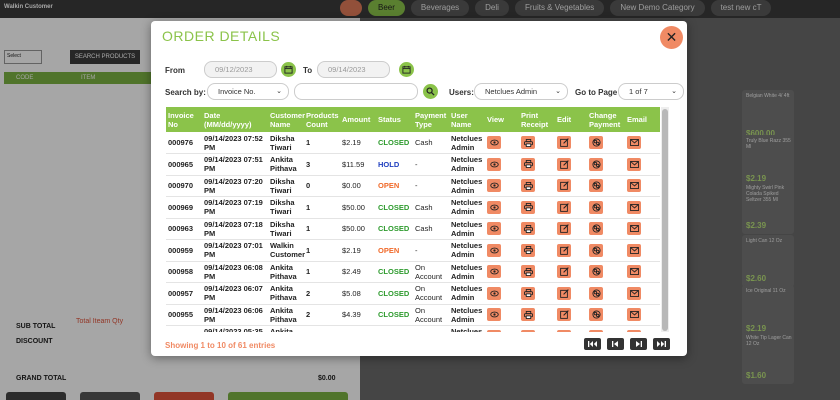  Describe the element at coordinates (235, 315) in the screenshot. I see `cell-order-date: 09/14/2023 06:06 PM` at that location.